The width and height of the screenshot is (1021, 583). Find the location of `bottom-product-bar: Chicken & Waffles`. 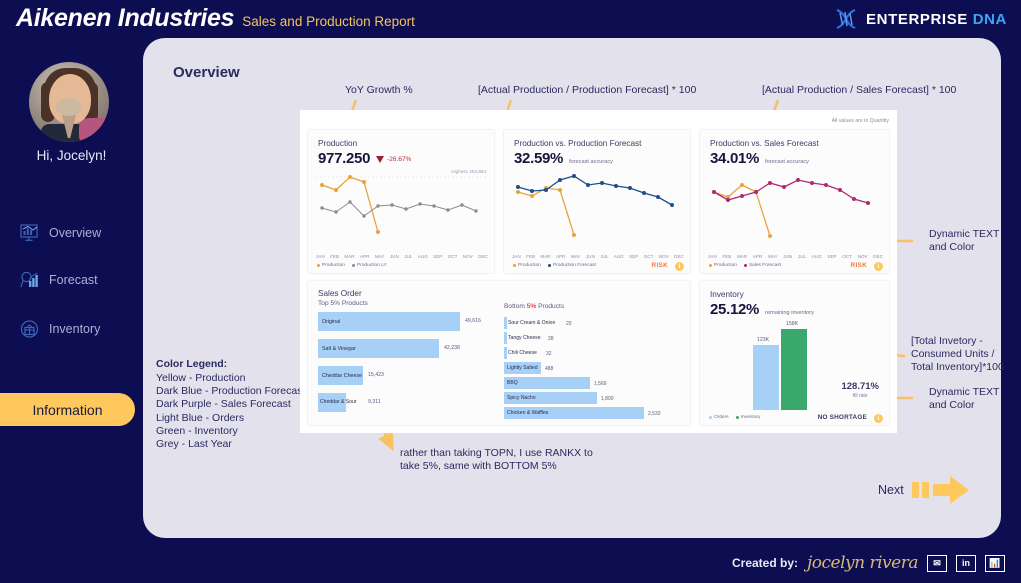

bottom-product-bar: Chicken & Waffles is located at coordinates (574, 413).